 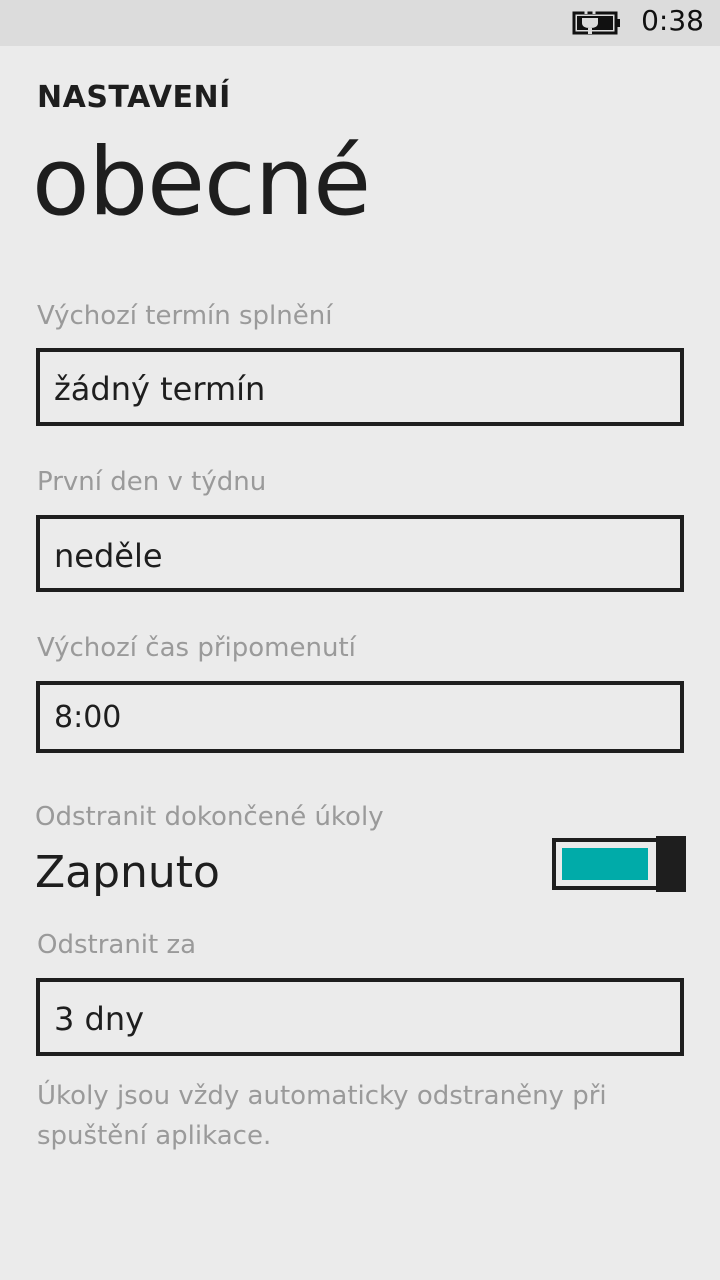 What do you see at coordinates (360, 23) in the screenshot?
I see `status-bar: 0:38` at bounding box center [360, 23].